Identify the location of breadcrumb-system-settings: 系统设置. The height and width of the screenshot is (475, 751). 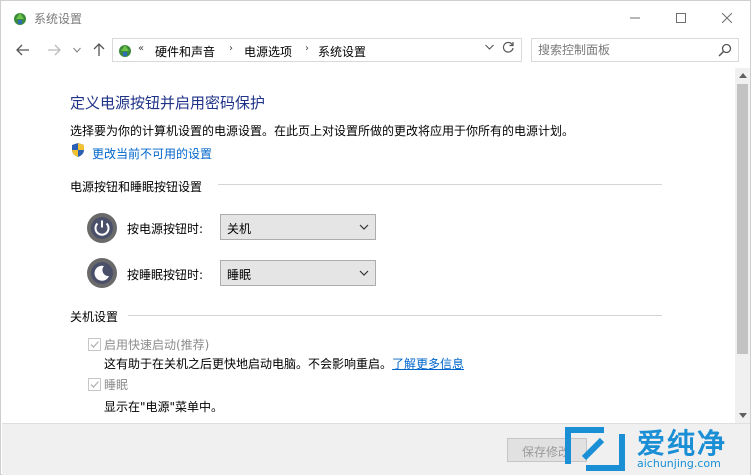
(342, 51).